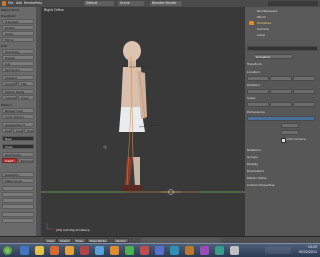 The width and height of the screenshot is (320, 257). I want to click on outliner-item-world: World, so click(261, 17).